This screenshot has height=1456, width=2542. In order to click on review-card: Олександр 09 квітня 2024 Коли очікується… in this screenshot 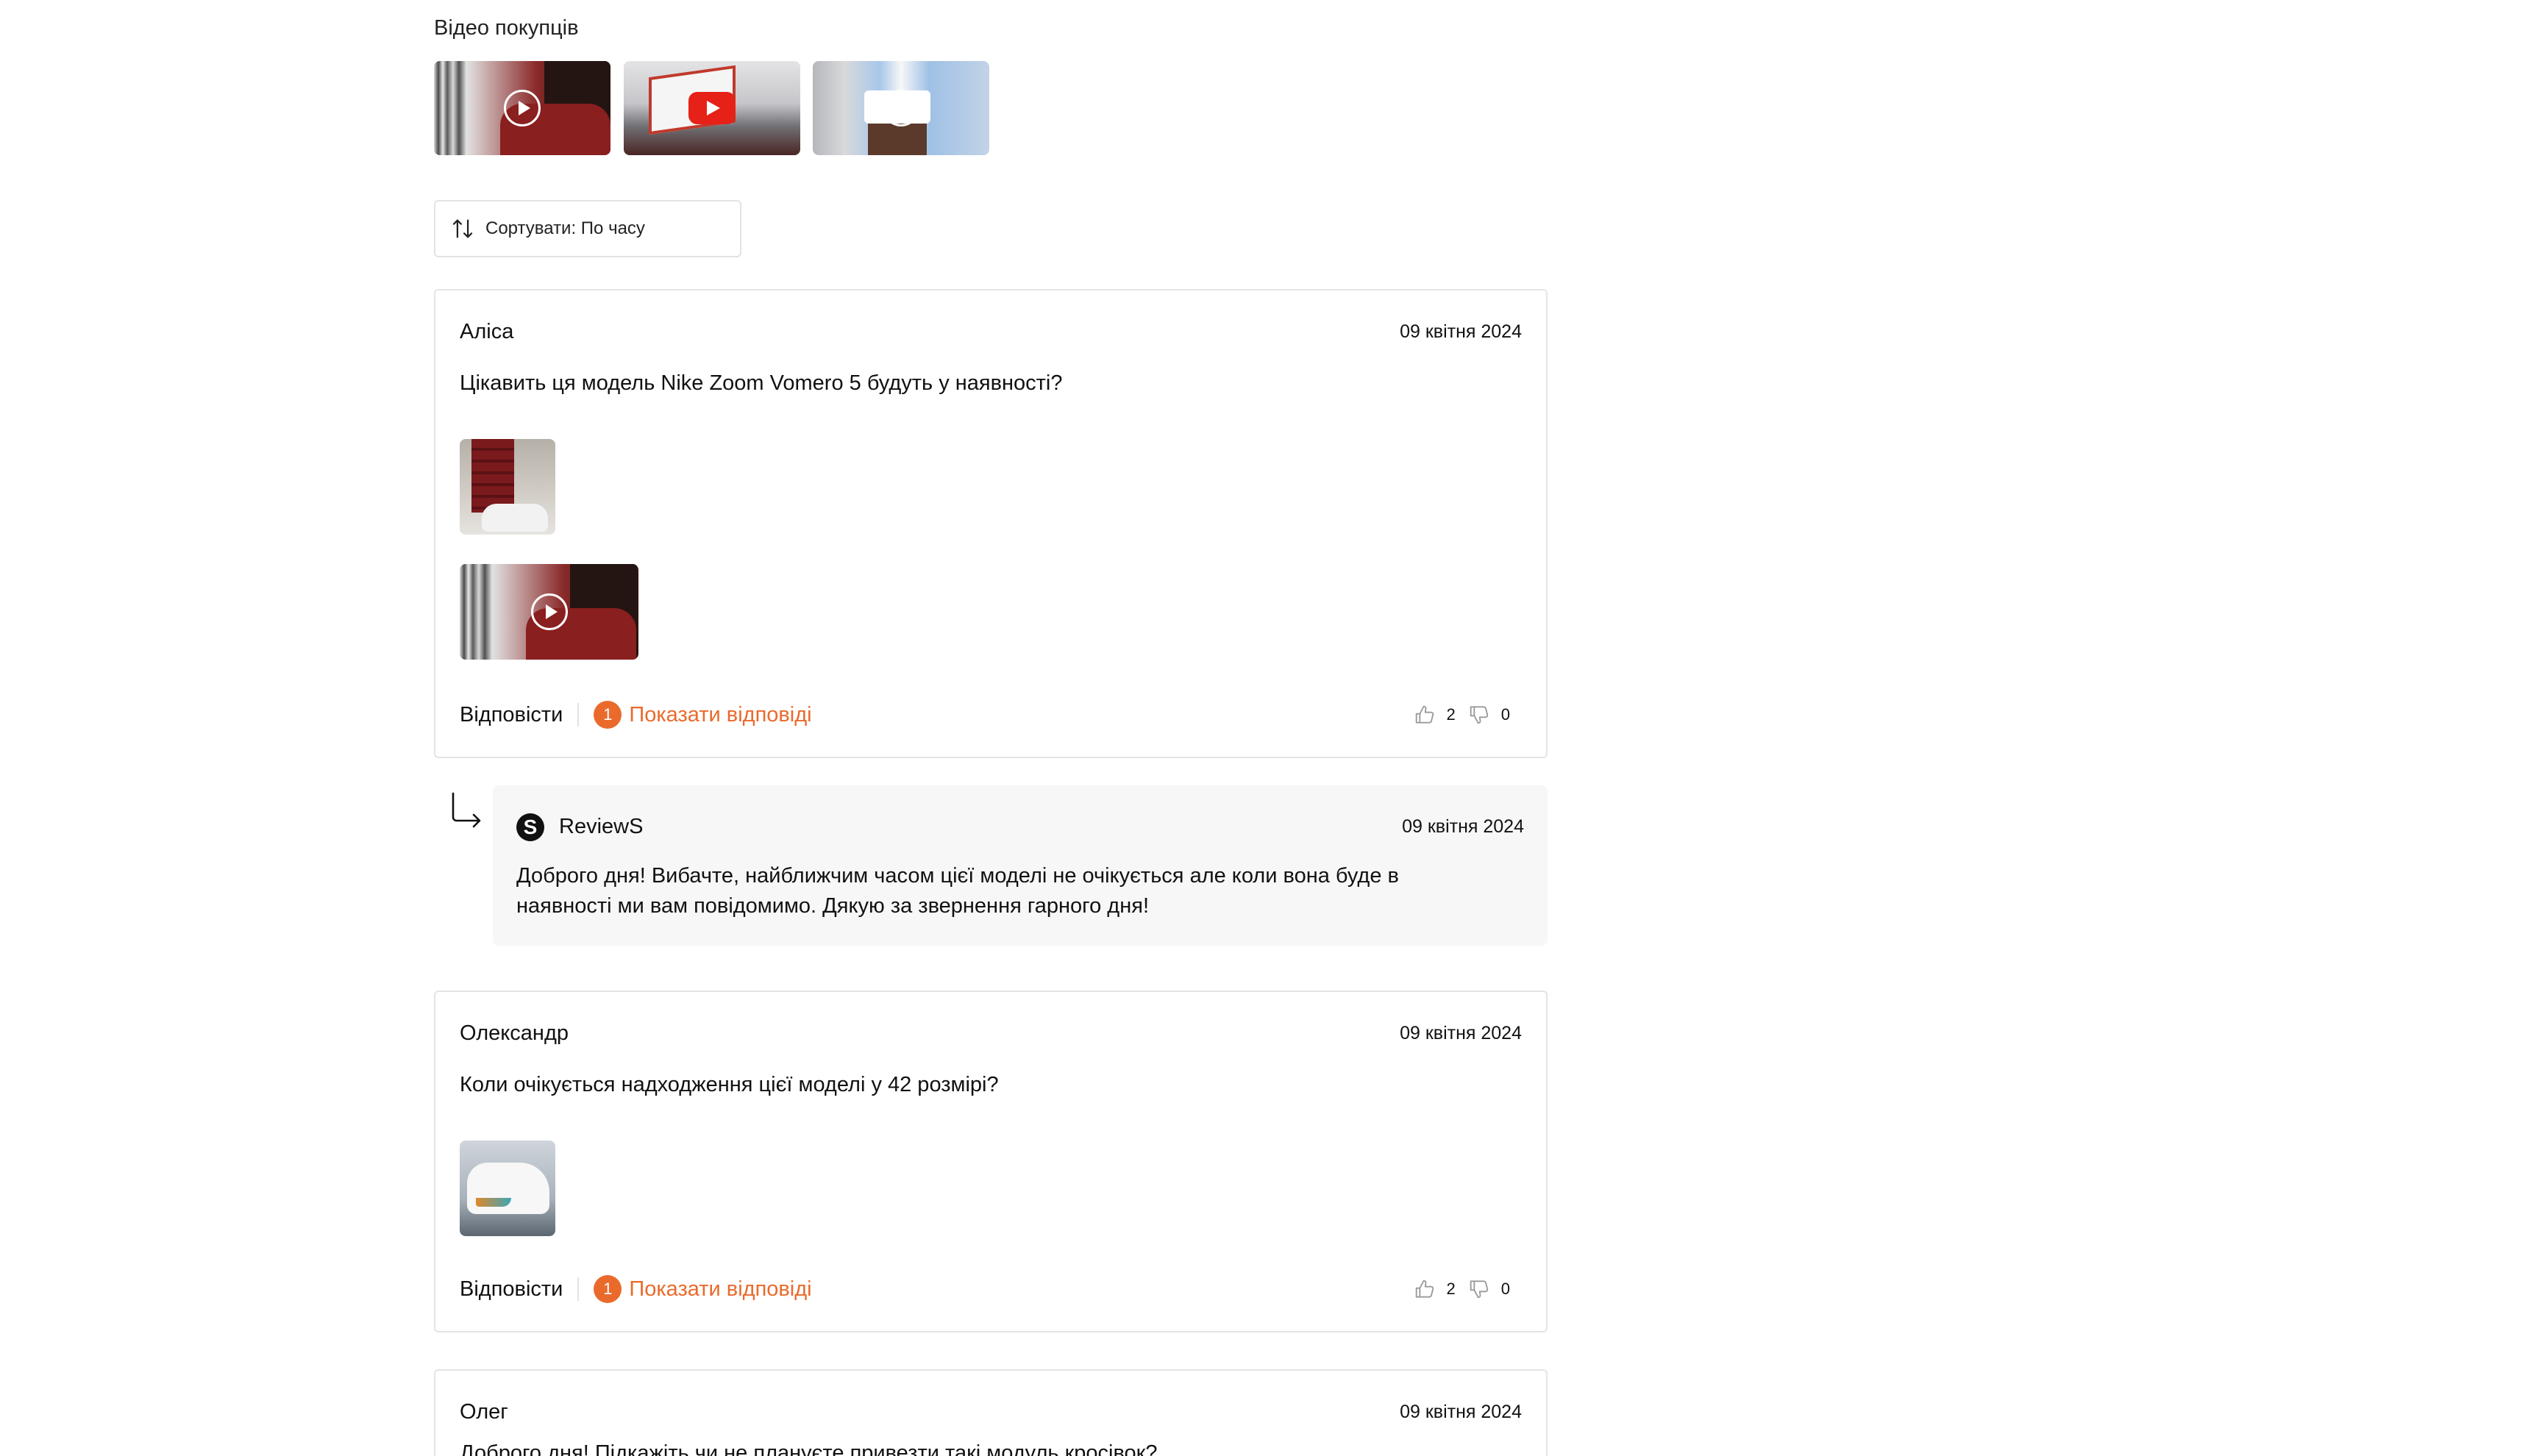, I will do `click(991, 1161)`.